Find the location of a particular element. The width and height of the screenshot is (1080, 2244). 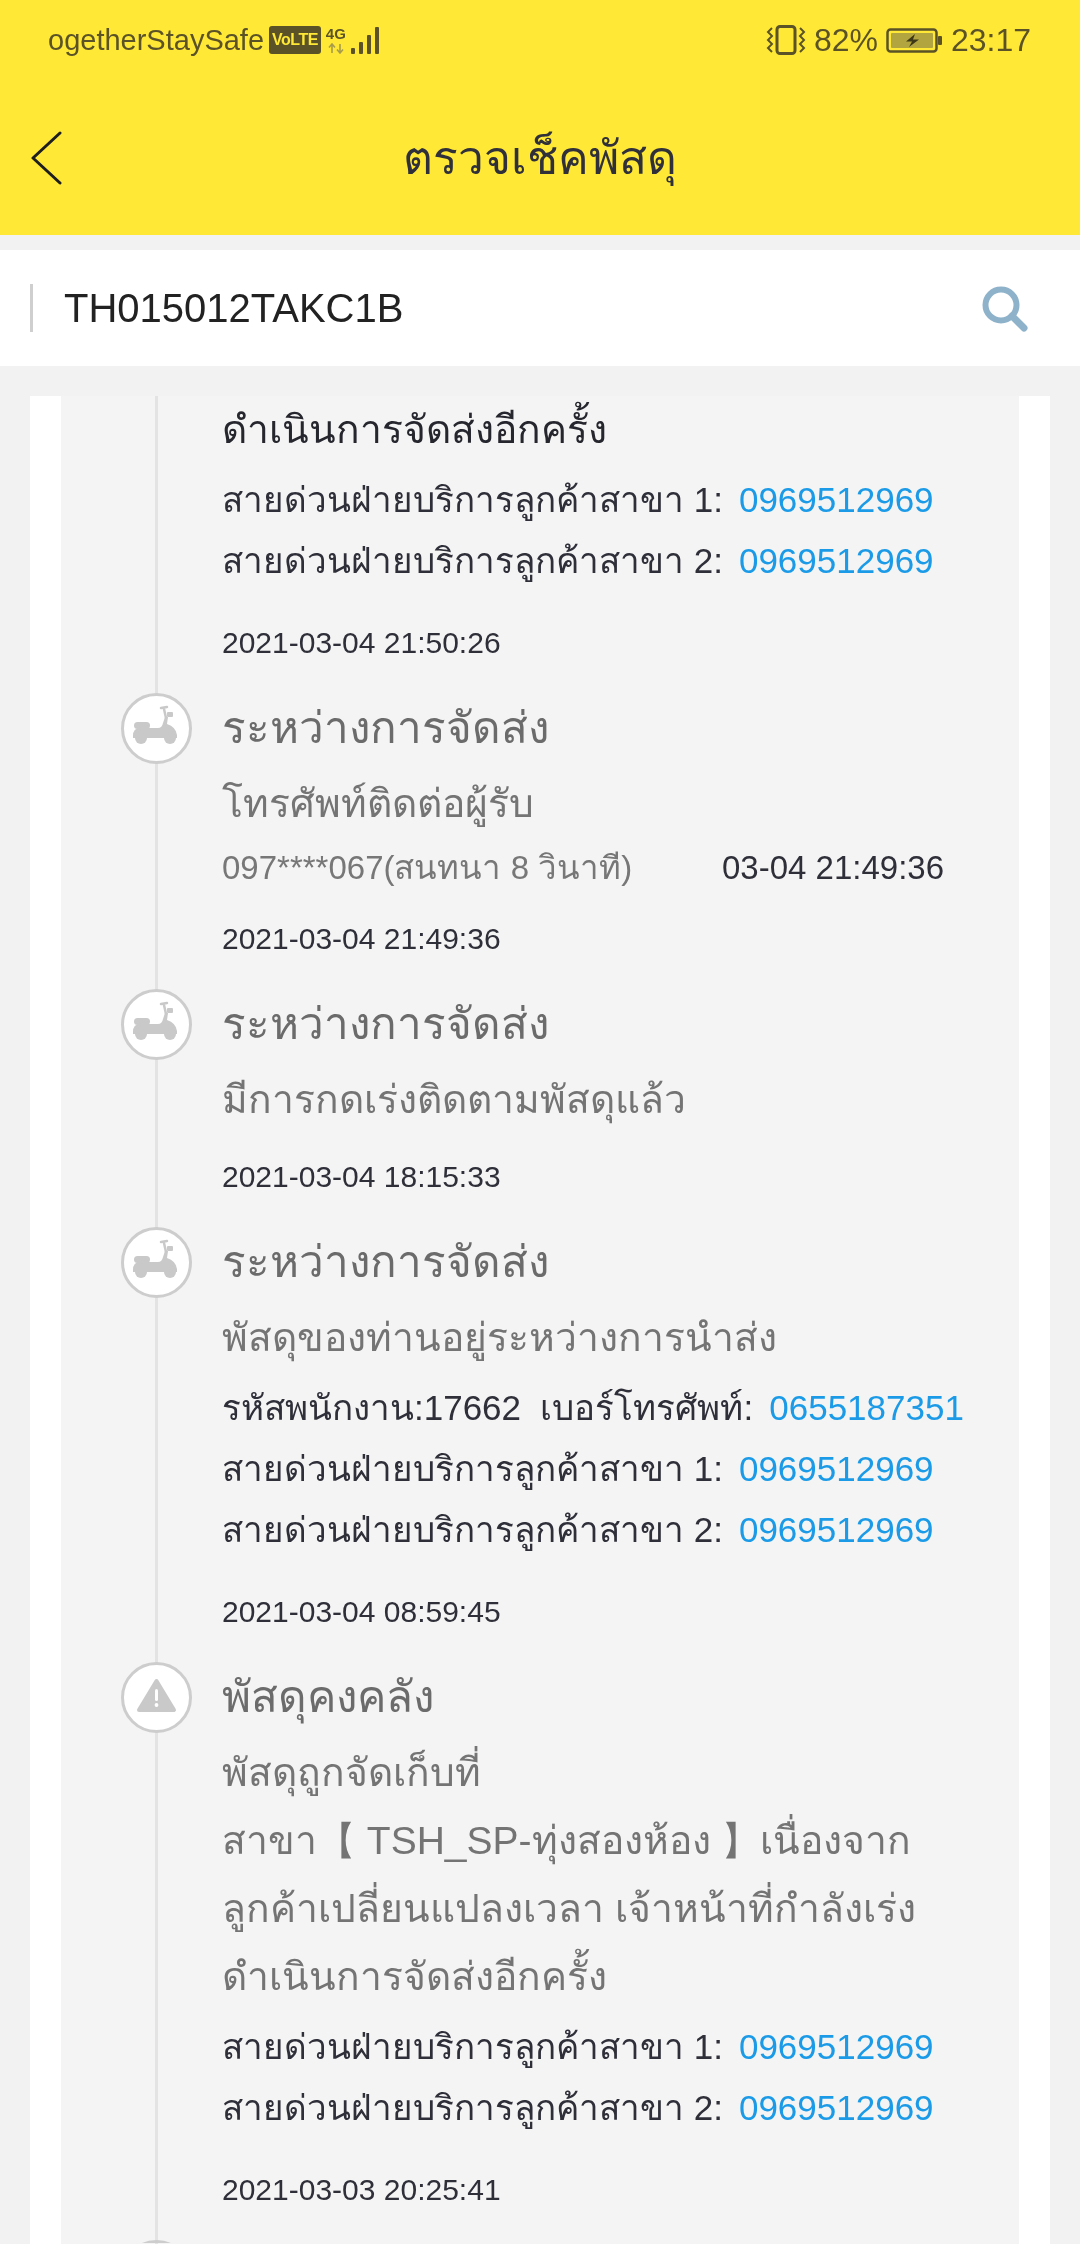

event-time: 2021-03-03 20:25:41 is located at coordinates (362, 2190).